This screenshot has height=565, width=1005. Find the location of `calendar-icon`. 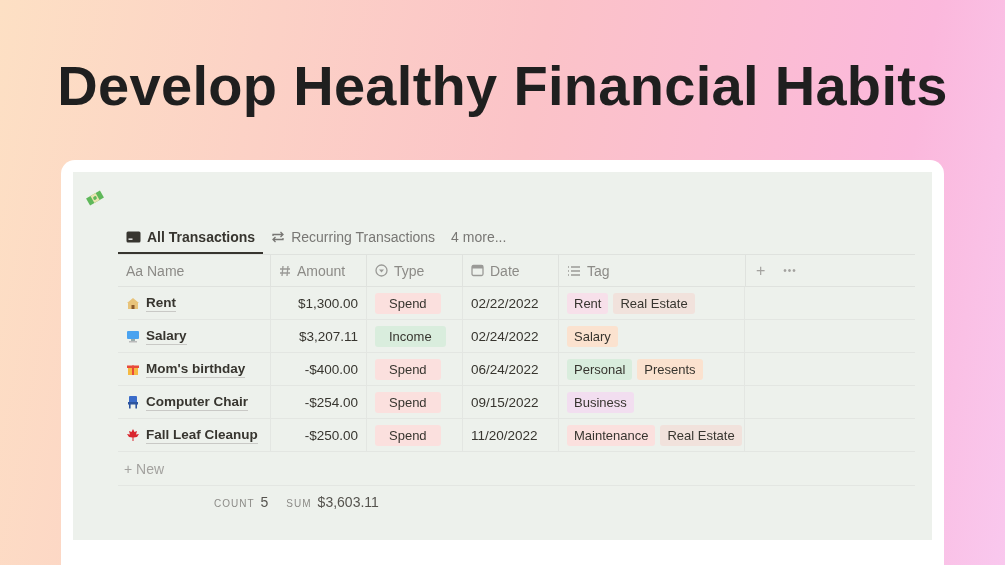

calendar-icon is located at coordinates (477, 270).